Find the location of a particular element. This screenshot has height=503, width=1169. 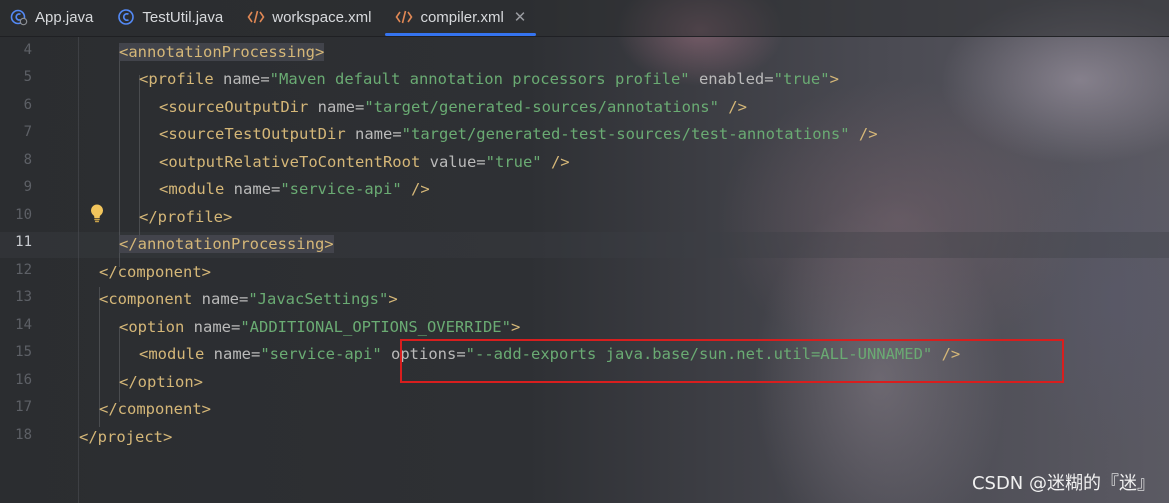

line-number: 13 is located at coordinates (23, 297).